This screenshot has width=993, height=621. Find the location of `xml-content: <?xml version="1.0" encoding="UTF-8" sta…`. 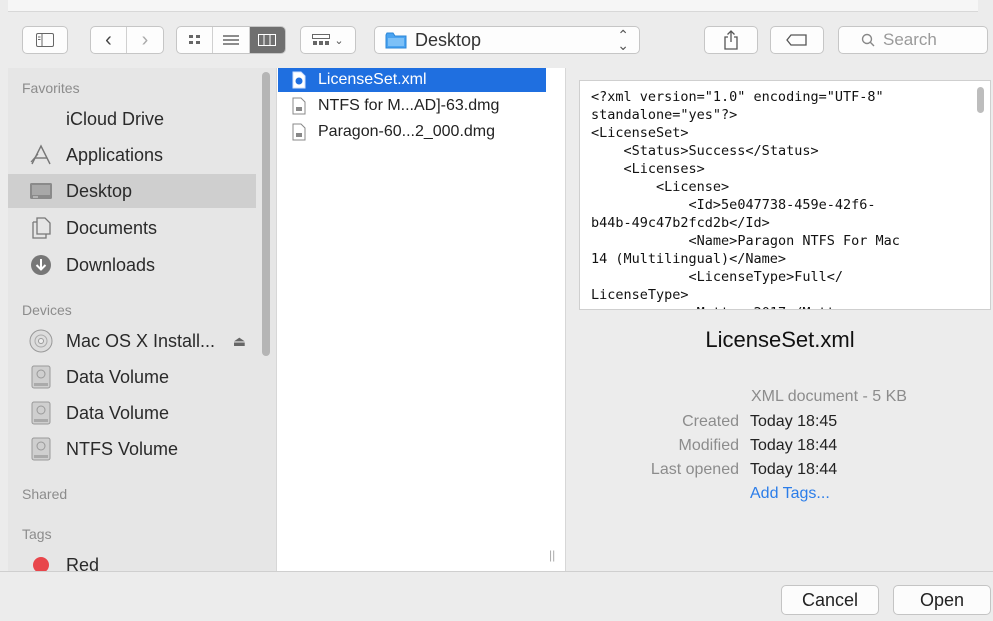

xml-content: <?xml version="1.0" encoding="UTF-8" sta… is located at coordinates (745, 199).